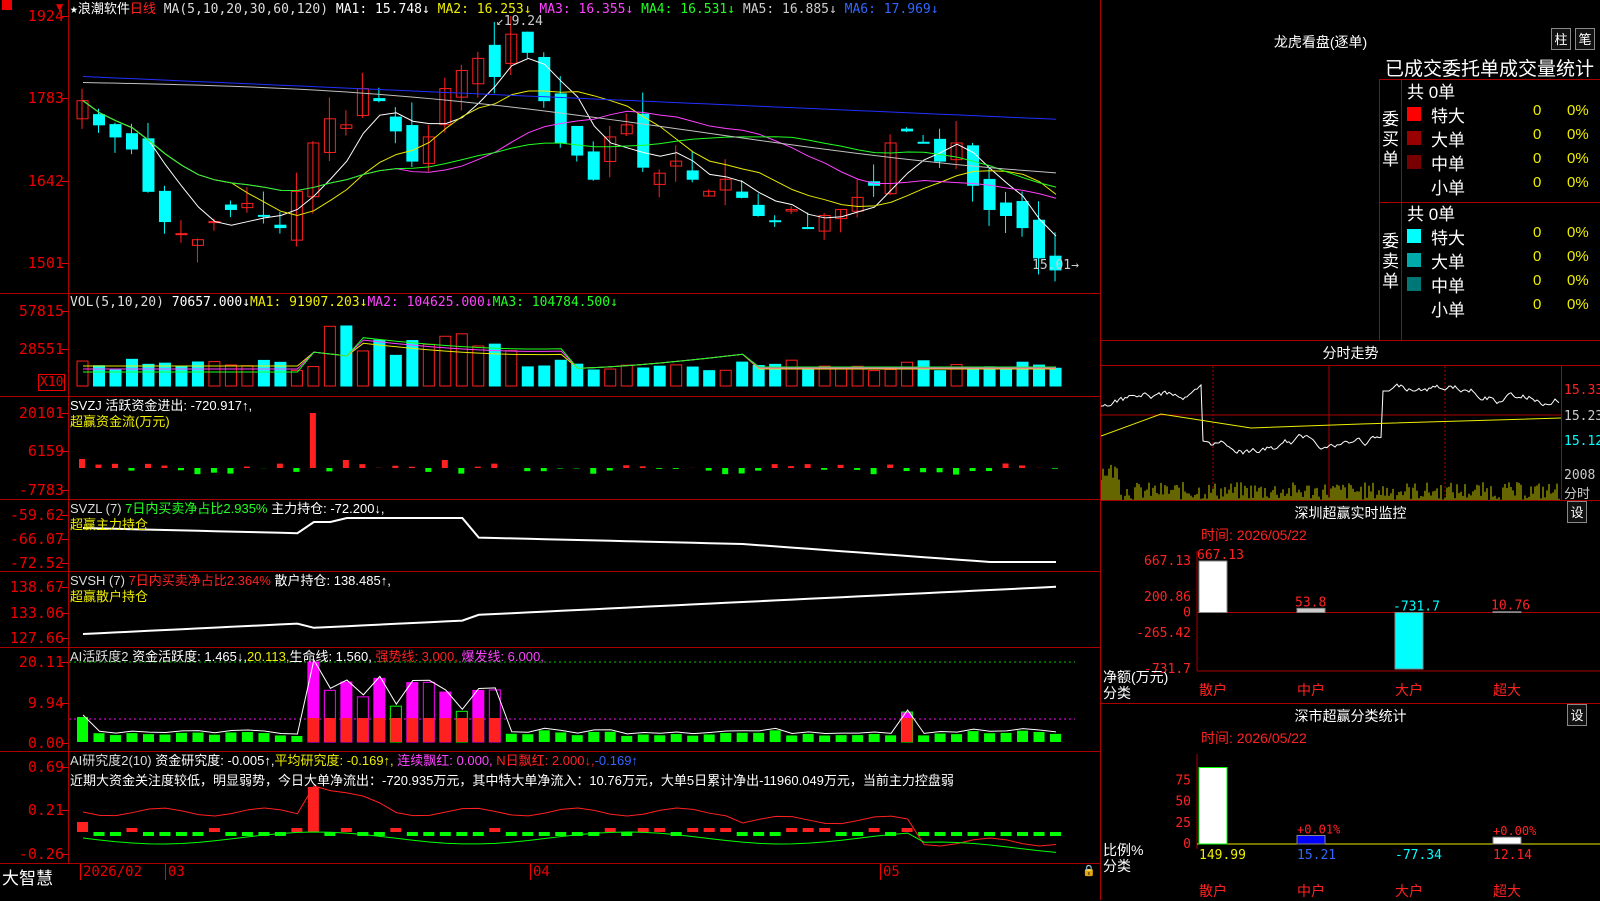 The image size is (1600, 901). Describe the element at coordinates (1585, 39) in the screenshot. I see `tick-mode-button: 笔` at that location.